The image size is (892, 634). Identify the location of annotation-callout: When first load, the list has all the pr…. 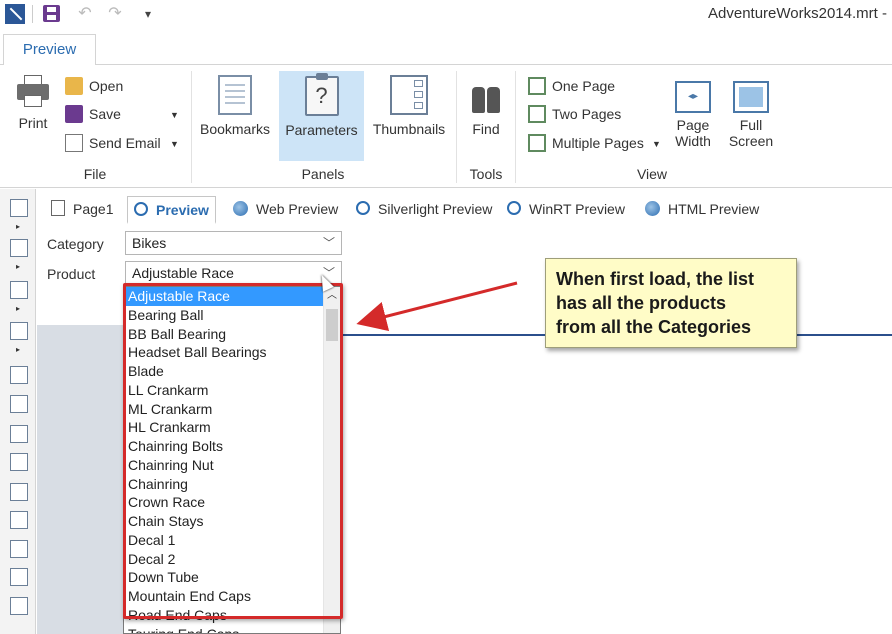
(671, 303).